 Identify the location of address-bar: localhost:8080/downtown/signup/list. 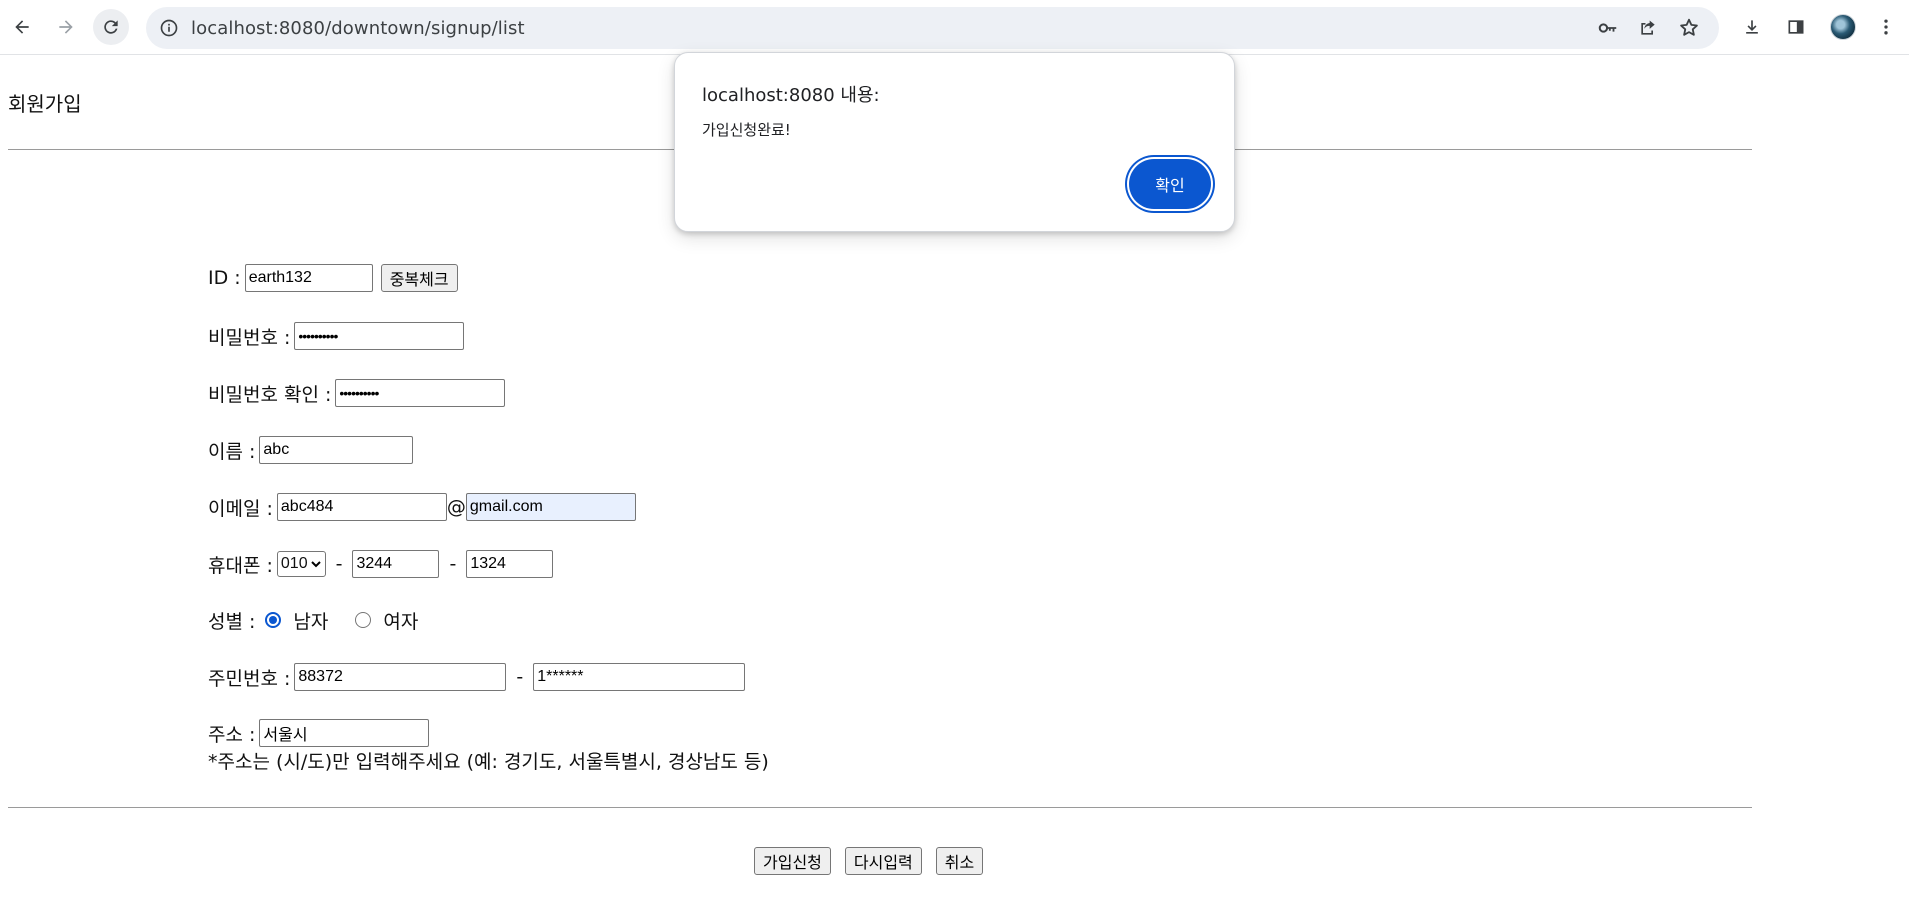
(932, 28).